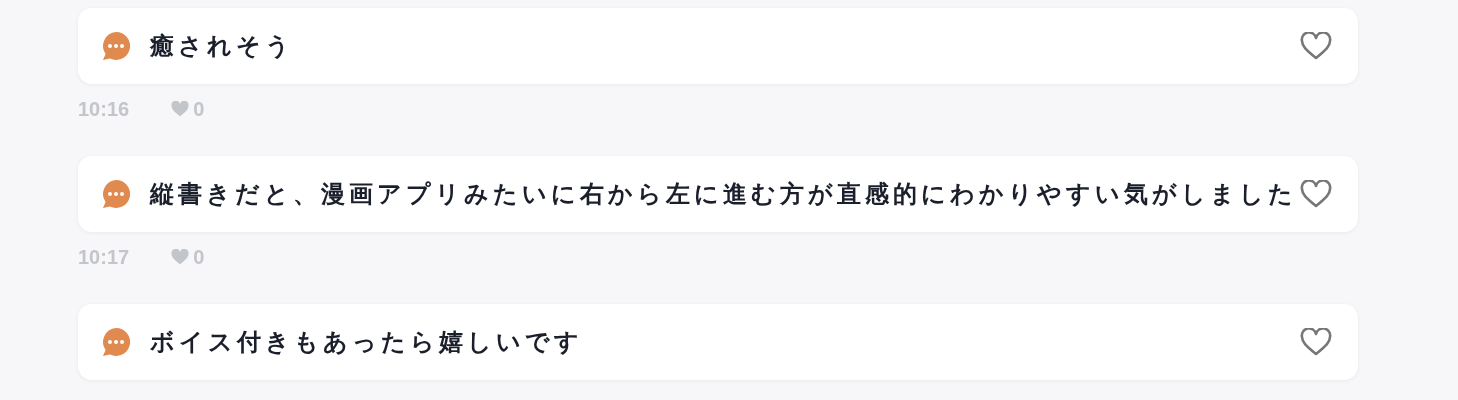 This screenshot has width=1458, height=400. I want to click on comment-text: ボイス付きもあったら嬉しいです, so click(367, 342).